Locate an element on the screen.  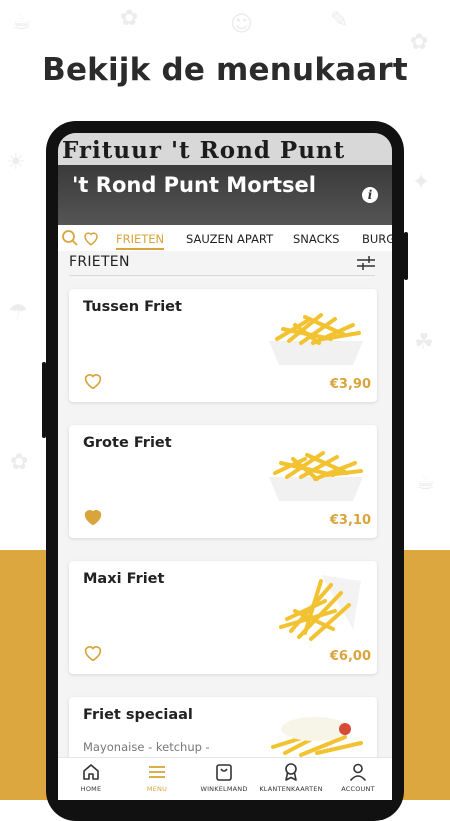
badge-icon is located at coordinates (291, 772).